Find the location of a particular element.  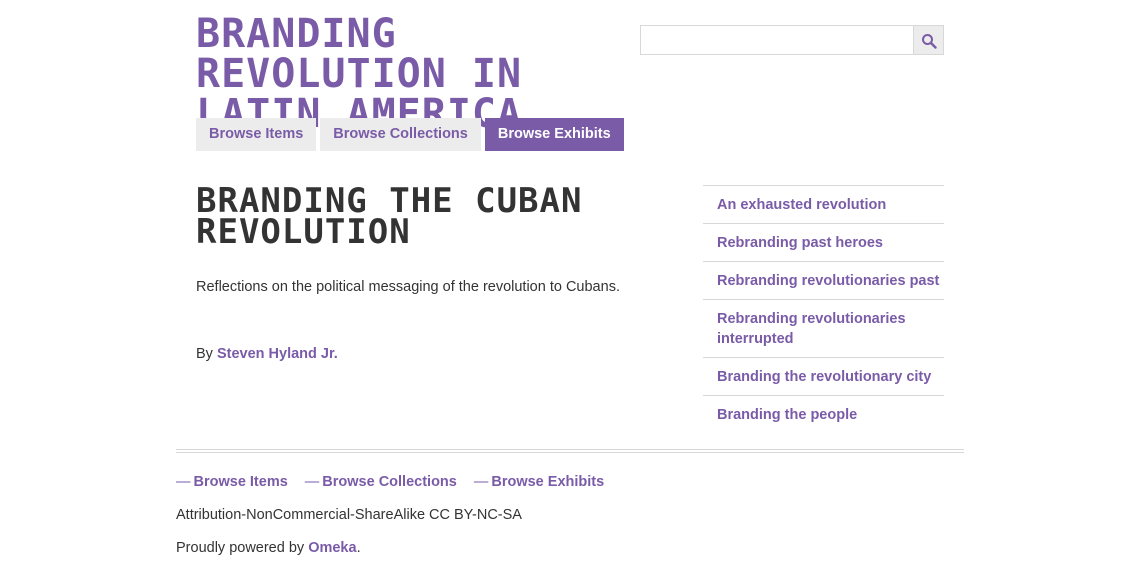

nav-browse-collections: Browse Collections is located at coordinates (400, 134).